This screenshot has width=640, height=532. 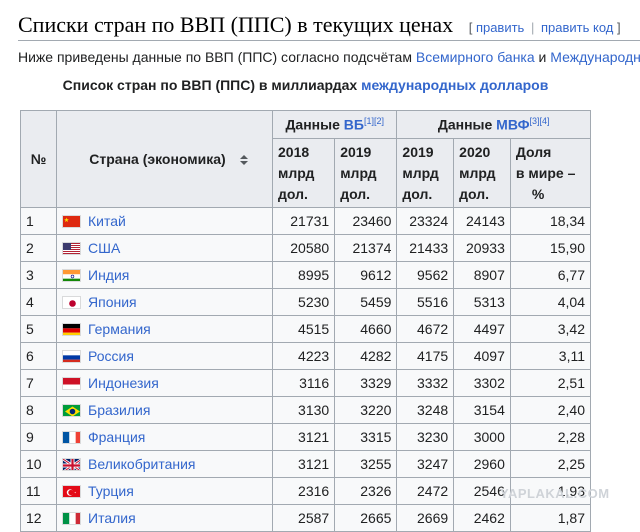 I want to click on table-row: 6 Россия 4223 4282 4175 4097 3,11, so click(x=306, y=356).